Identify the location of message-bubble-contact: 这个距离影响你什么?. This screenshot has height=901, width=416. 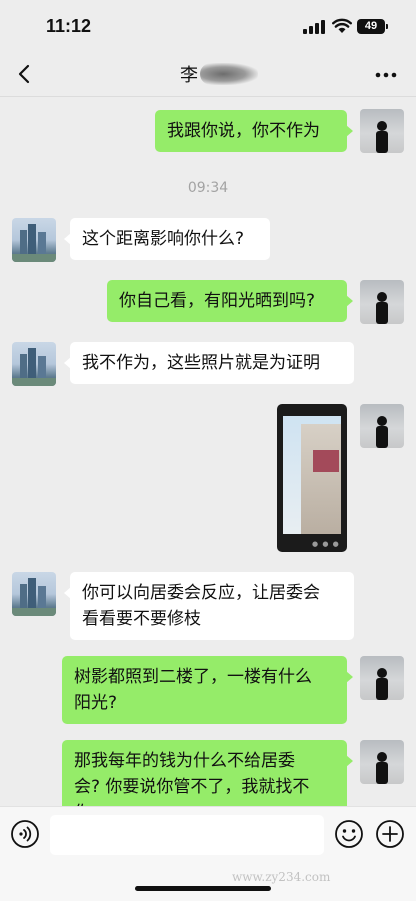
(167, 239).